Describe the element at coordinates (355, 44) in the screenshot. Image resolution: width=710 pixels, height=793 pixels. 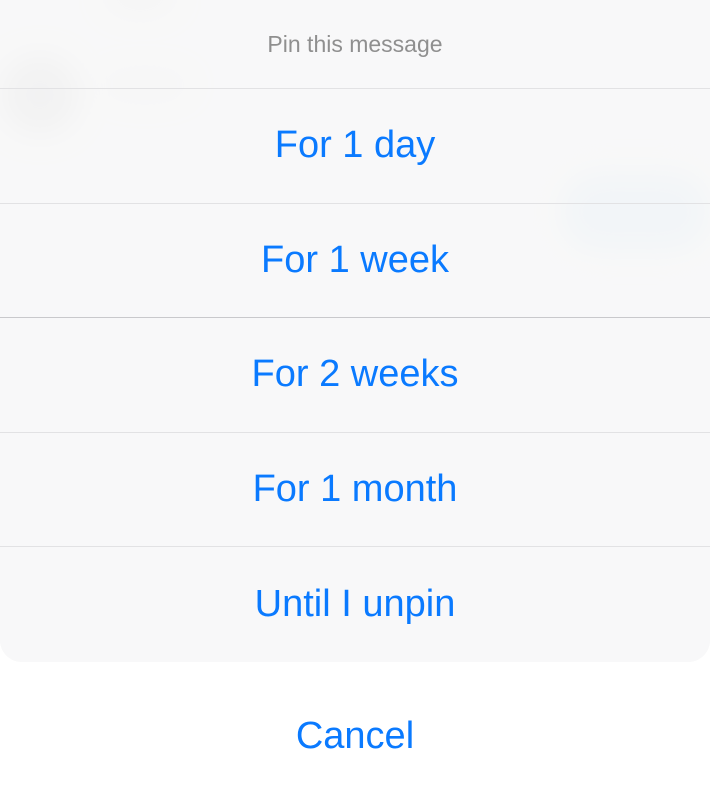
I see `action-sheet-title: Pin this message` at that location.